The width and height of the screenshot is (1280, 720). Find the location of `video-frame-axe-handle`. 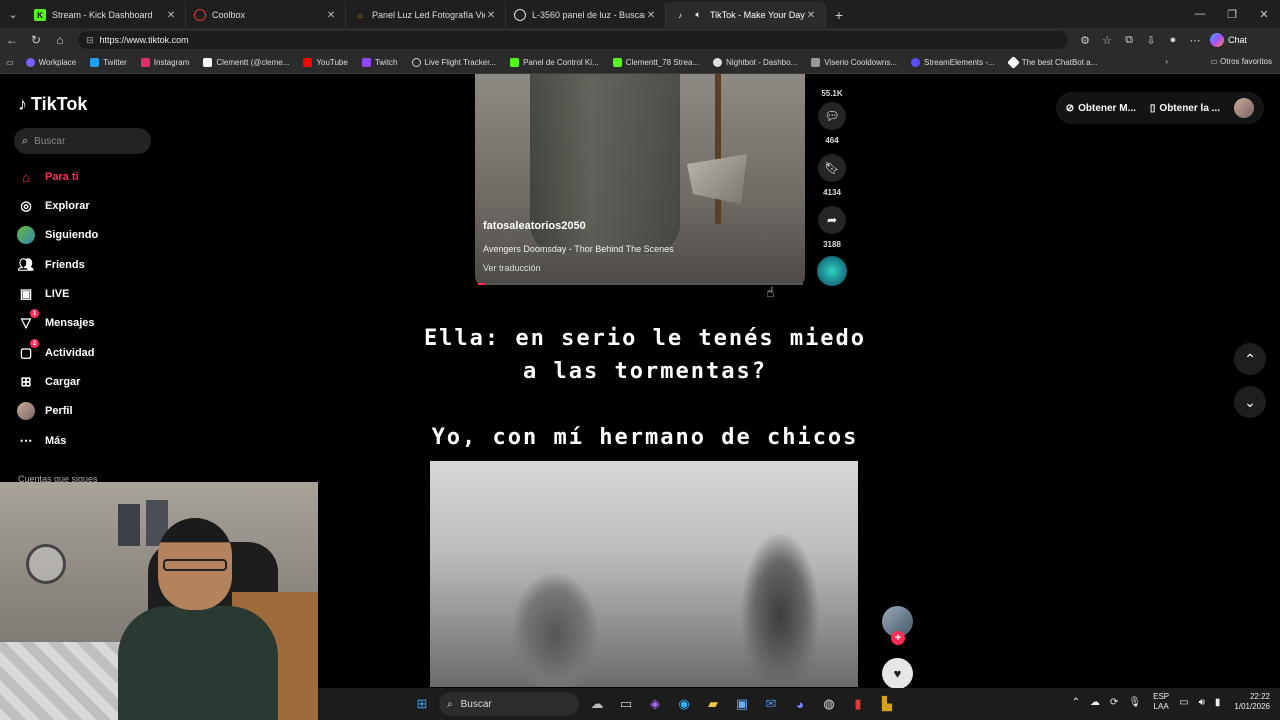

video-frame-axe-handle is located at coordinates (718, 149).